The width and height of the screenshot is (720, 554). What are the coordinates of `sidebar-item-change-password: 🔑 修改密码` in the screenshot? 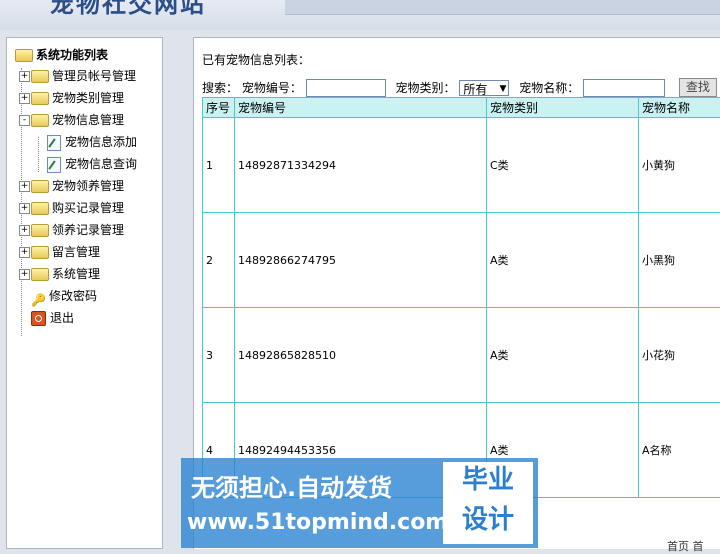 It's located at (64, 296).